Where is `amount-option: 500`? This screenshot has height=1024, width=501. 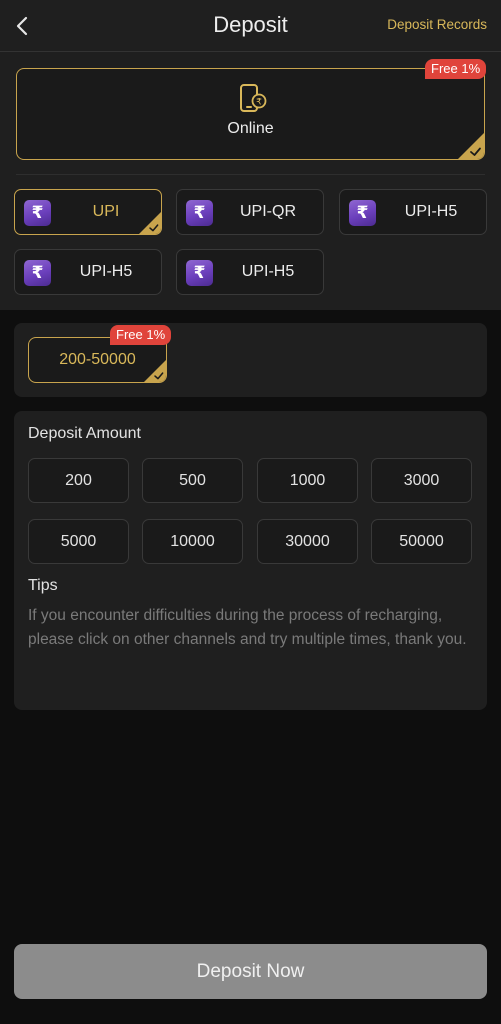 amount-option: 500 is located at coordinates (192, 480).